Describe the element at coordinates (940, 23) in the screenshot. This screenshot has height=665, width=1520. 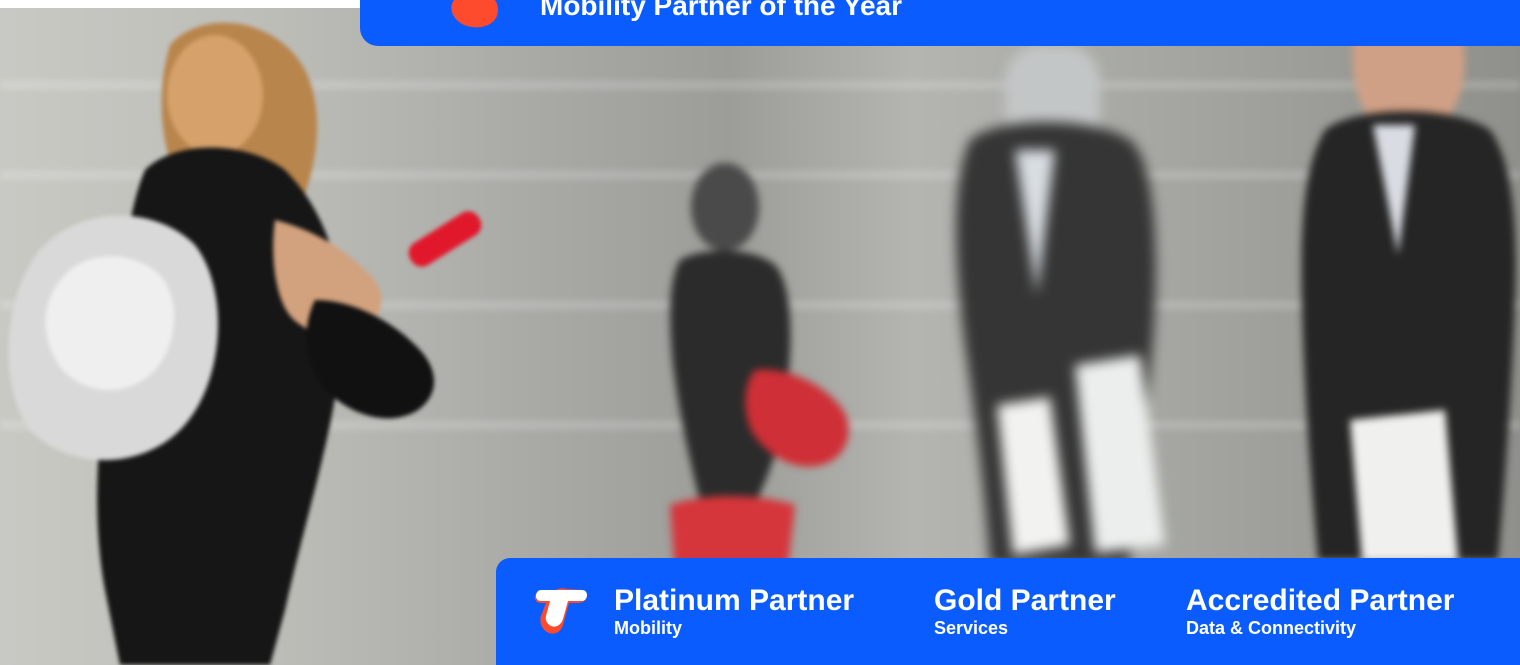
I see `top-award-banner: Mobility Partner of the Year` at that location.